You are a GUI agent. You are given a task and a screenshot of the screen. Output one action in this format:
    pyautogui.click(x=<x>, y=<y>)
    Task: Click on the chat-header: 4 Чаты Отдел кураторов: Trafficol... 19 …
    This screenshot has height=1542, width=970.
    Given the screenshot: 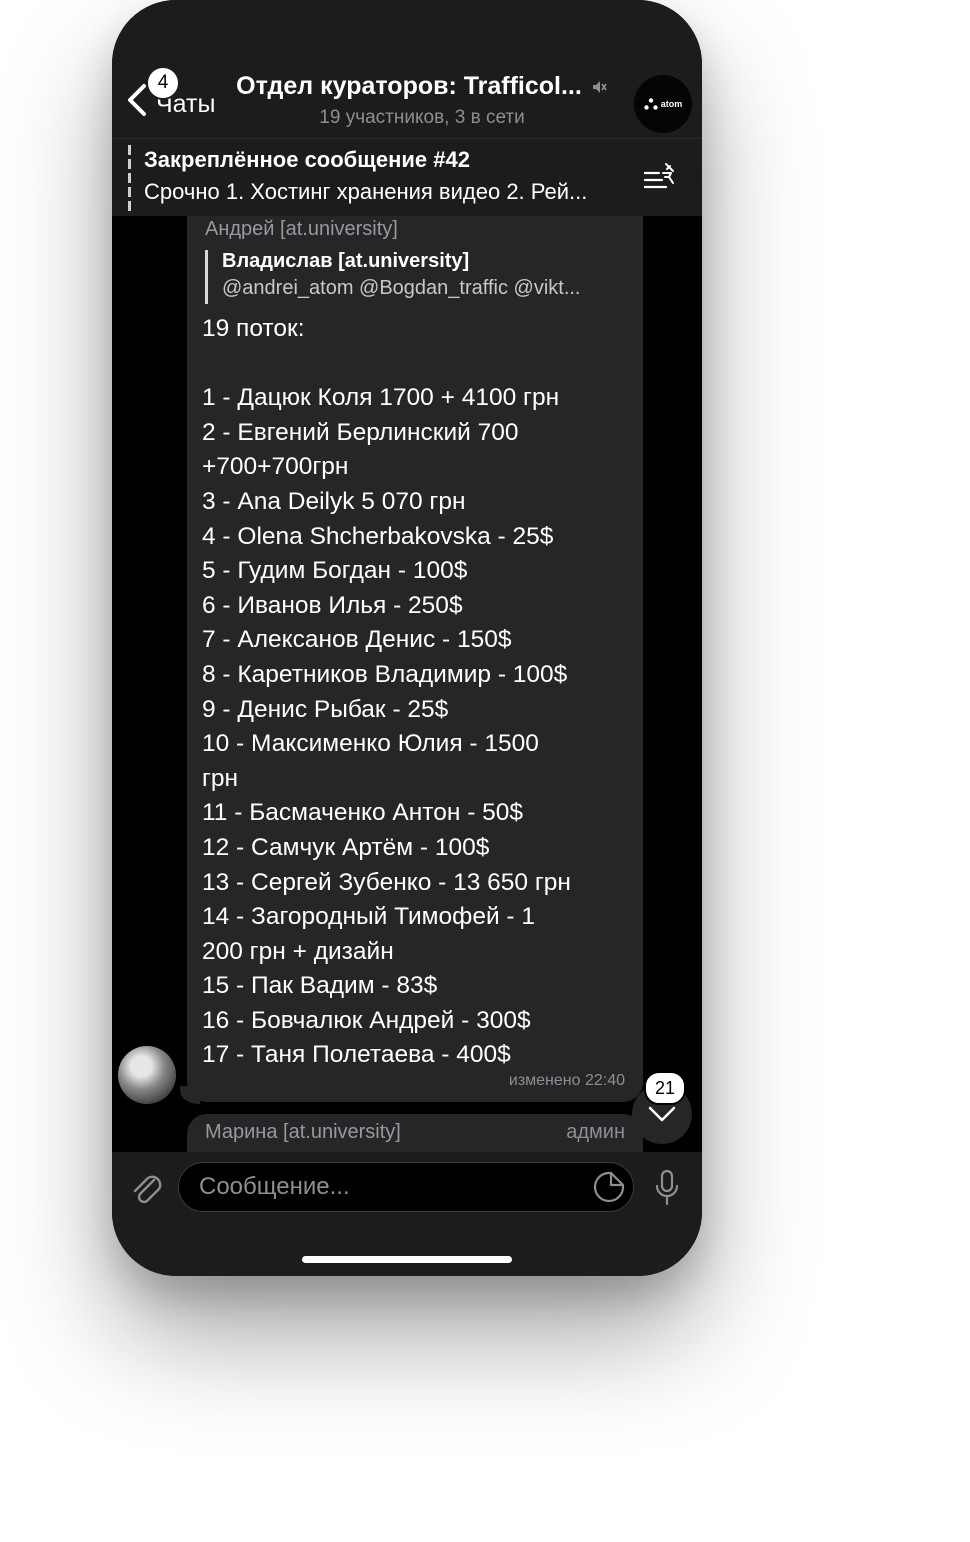 What is the action you would take?
    pyautogui.click(x=407, y=69)
    